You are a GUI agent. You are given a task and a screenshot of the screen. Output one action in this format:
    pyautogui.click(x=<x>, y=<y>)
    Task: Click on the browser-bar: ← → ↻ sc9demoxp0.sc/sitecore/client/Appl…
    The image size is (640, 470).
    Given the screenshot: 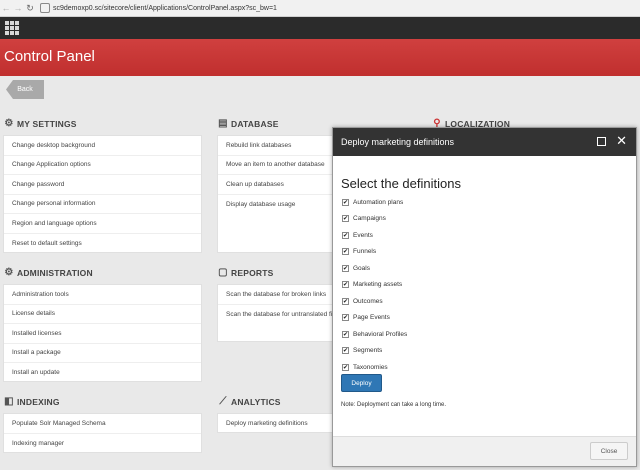 What is the action you would take?
    pyautogui.click(x=320, y=8)
    